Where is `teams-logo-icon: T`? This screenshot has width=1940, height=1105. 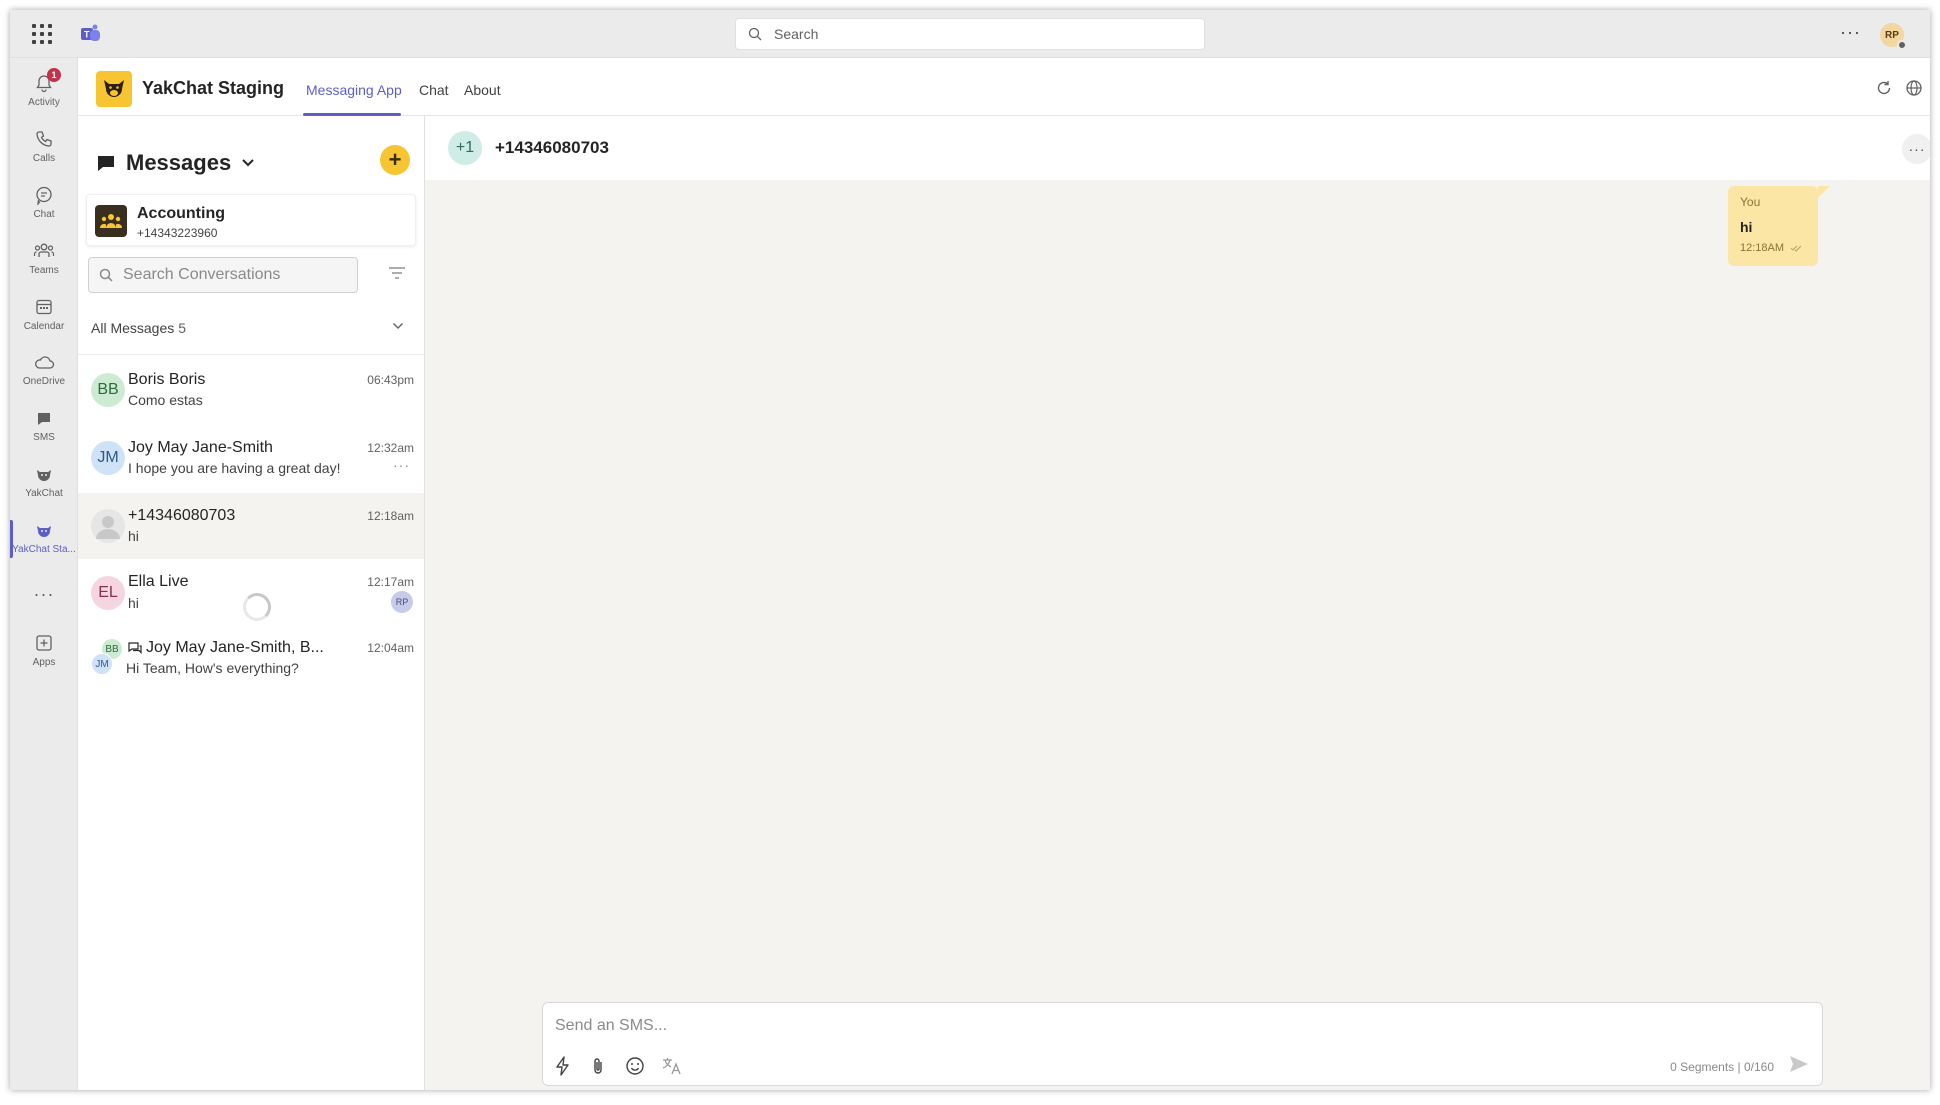
teams-logo-icon: T is located at coordinates (90, 32).